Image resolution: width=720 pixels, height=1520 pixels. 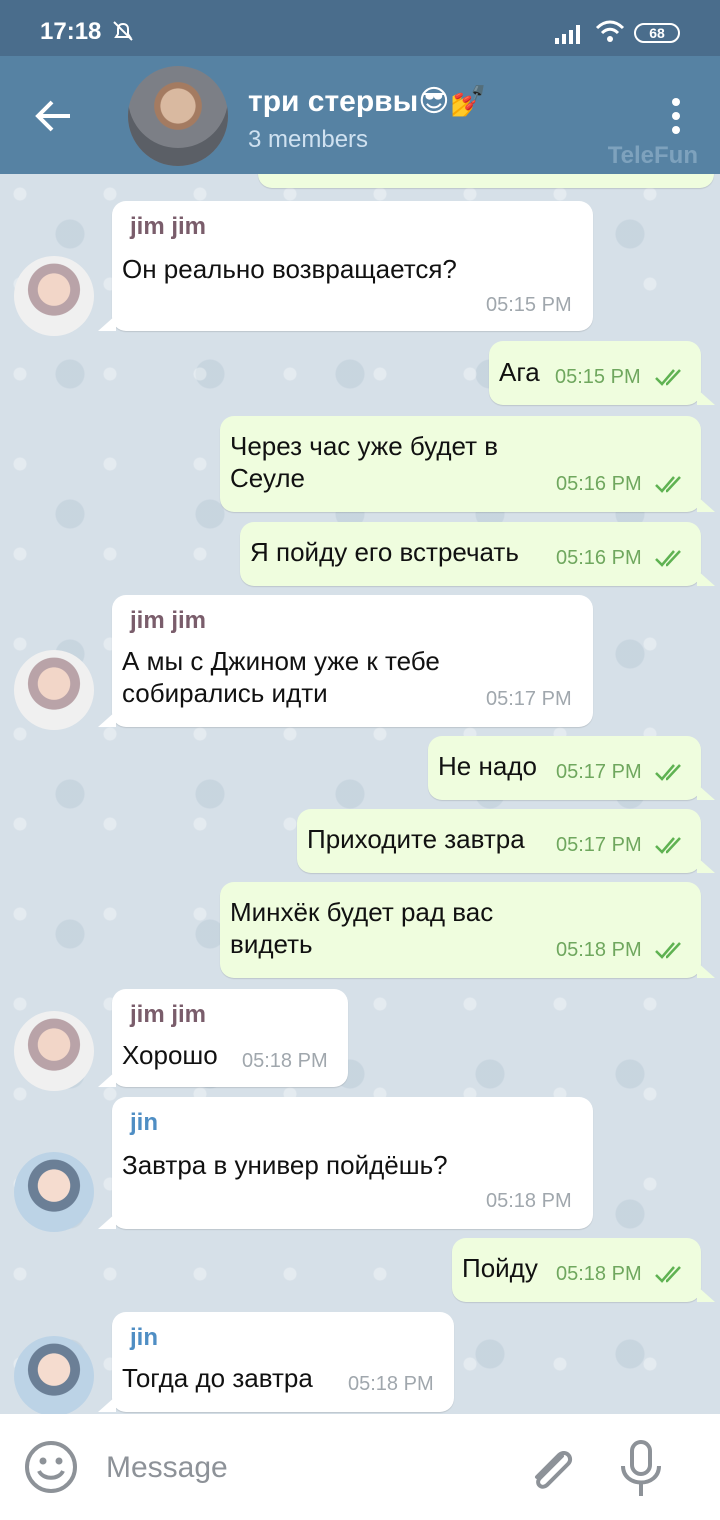 What do you see at coordinates (71, 31) in the screenshot?
I see `status-time: 17:18` at bounding box center [71, 31].